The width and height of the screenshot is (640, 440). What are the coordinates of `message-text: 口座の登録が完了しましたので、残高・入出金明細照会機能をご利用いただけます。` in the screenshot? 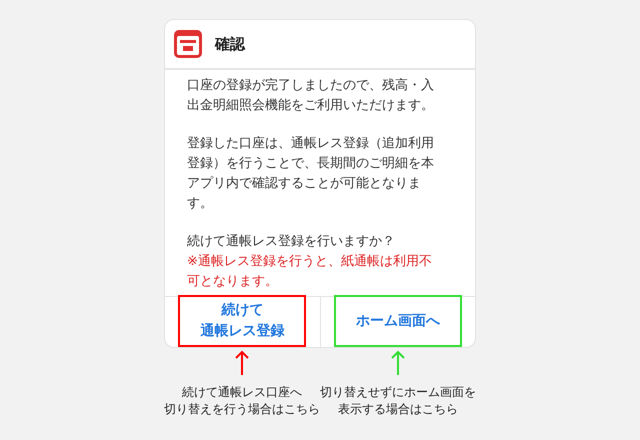 It's located at (311, 96).